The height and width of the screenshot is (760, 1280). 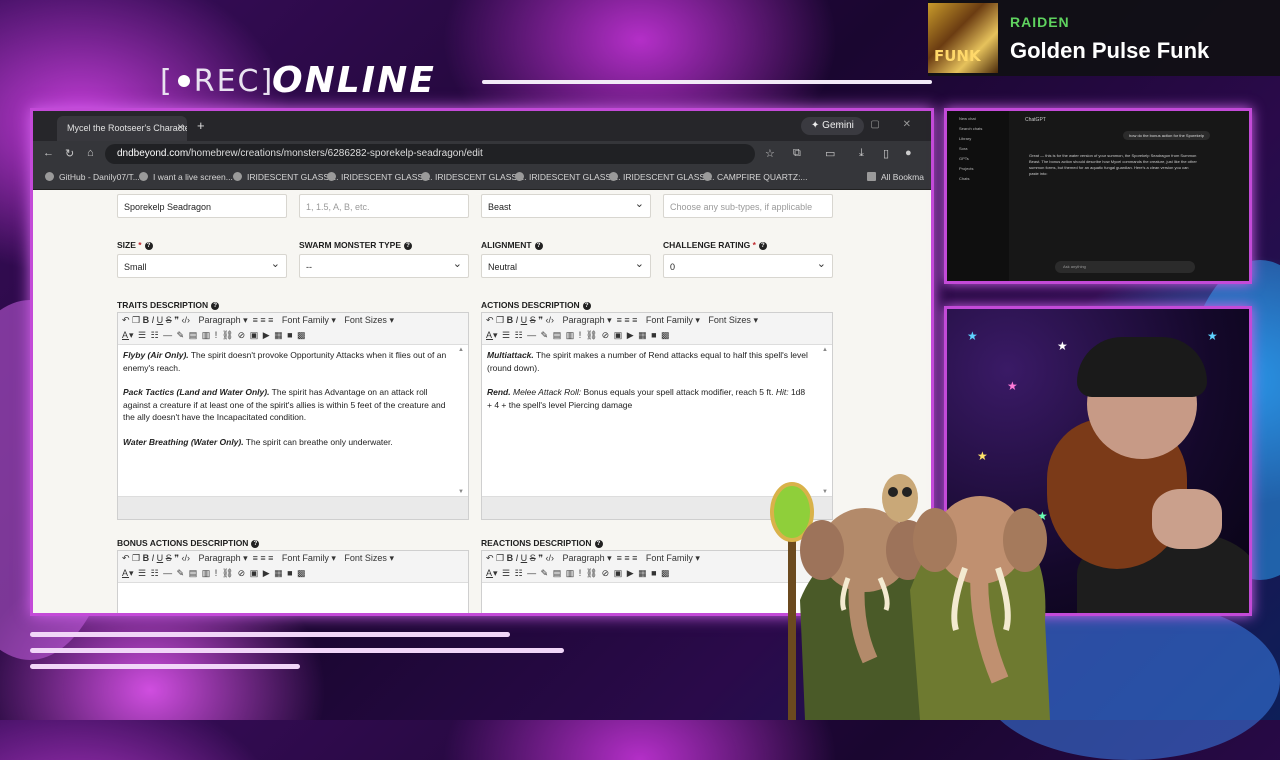 What do you see at coordinates (1187, 519) in the screenshot?
I see `streamer-hand` at bounding box center [1187, 519].